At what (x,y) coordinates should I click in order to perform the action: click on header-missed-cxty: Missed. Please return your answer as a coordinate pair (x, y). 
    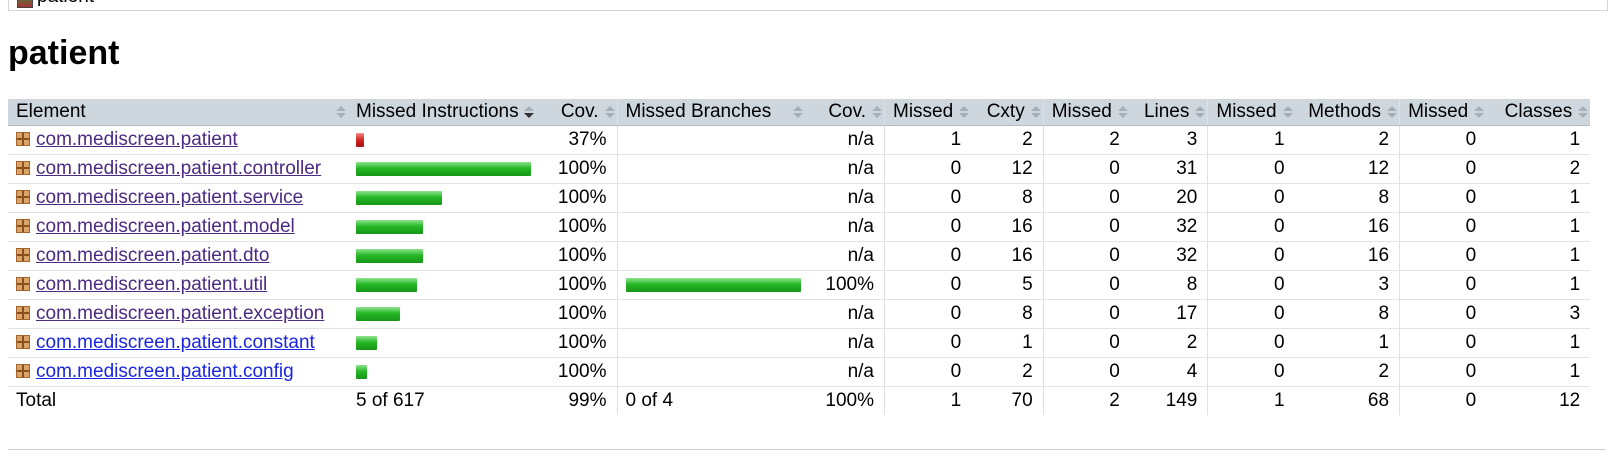
    Looking at the image, I should click on (928, 112).